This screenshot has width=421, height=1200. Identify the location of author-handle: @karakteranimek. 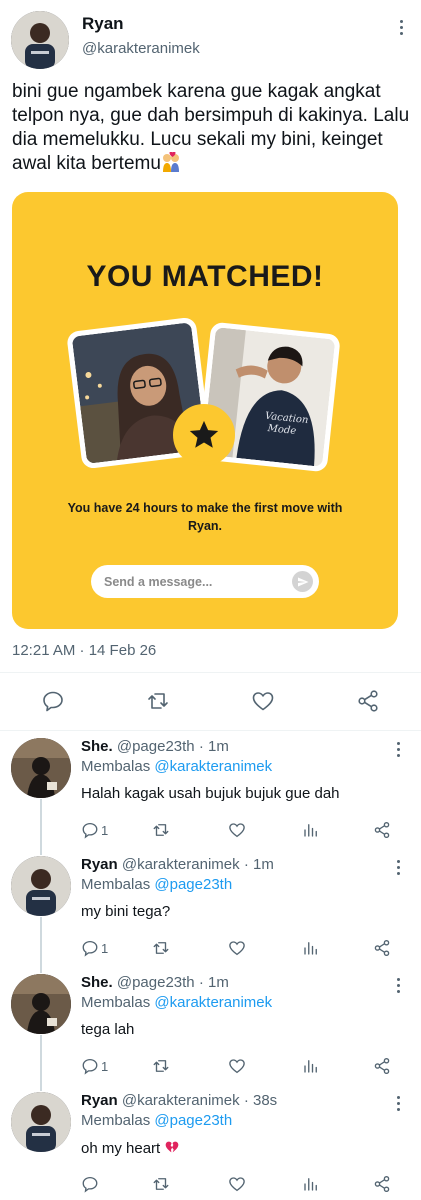
(141, 48).